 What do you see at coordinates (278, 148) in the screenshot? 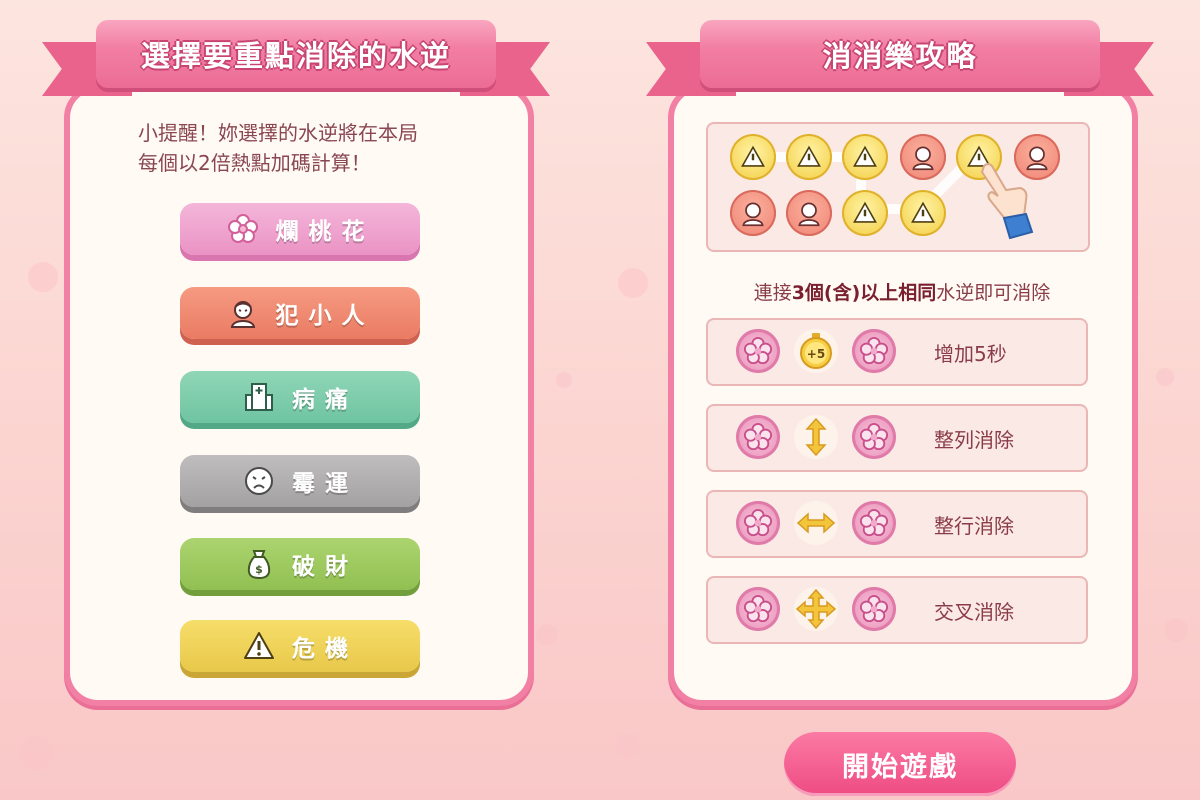
I see `hint-text: 小提醒！妳選擇的水逆將在本局 每個以2倍熱點加碼計算！` at bounding box center [278, 148].